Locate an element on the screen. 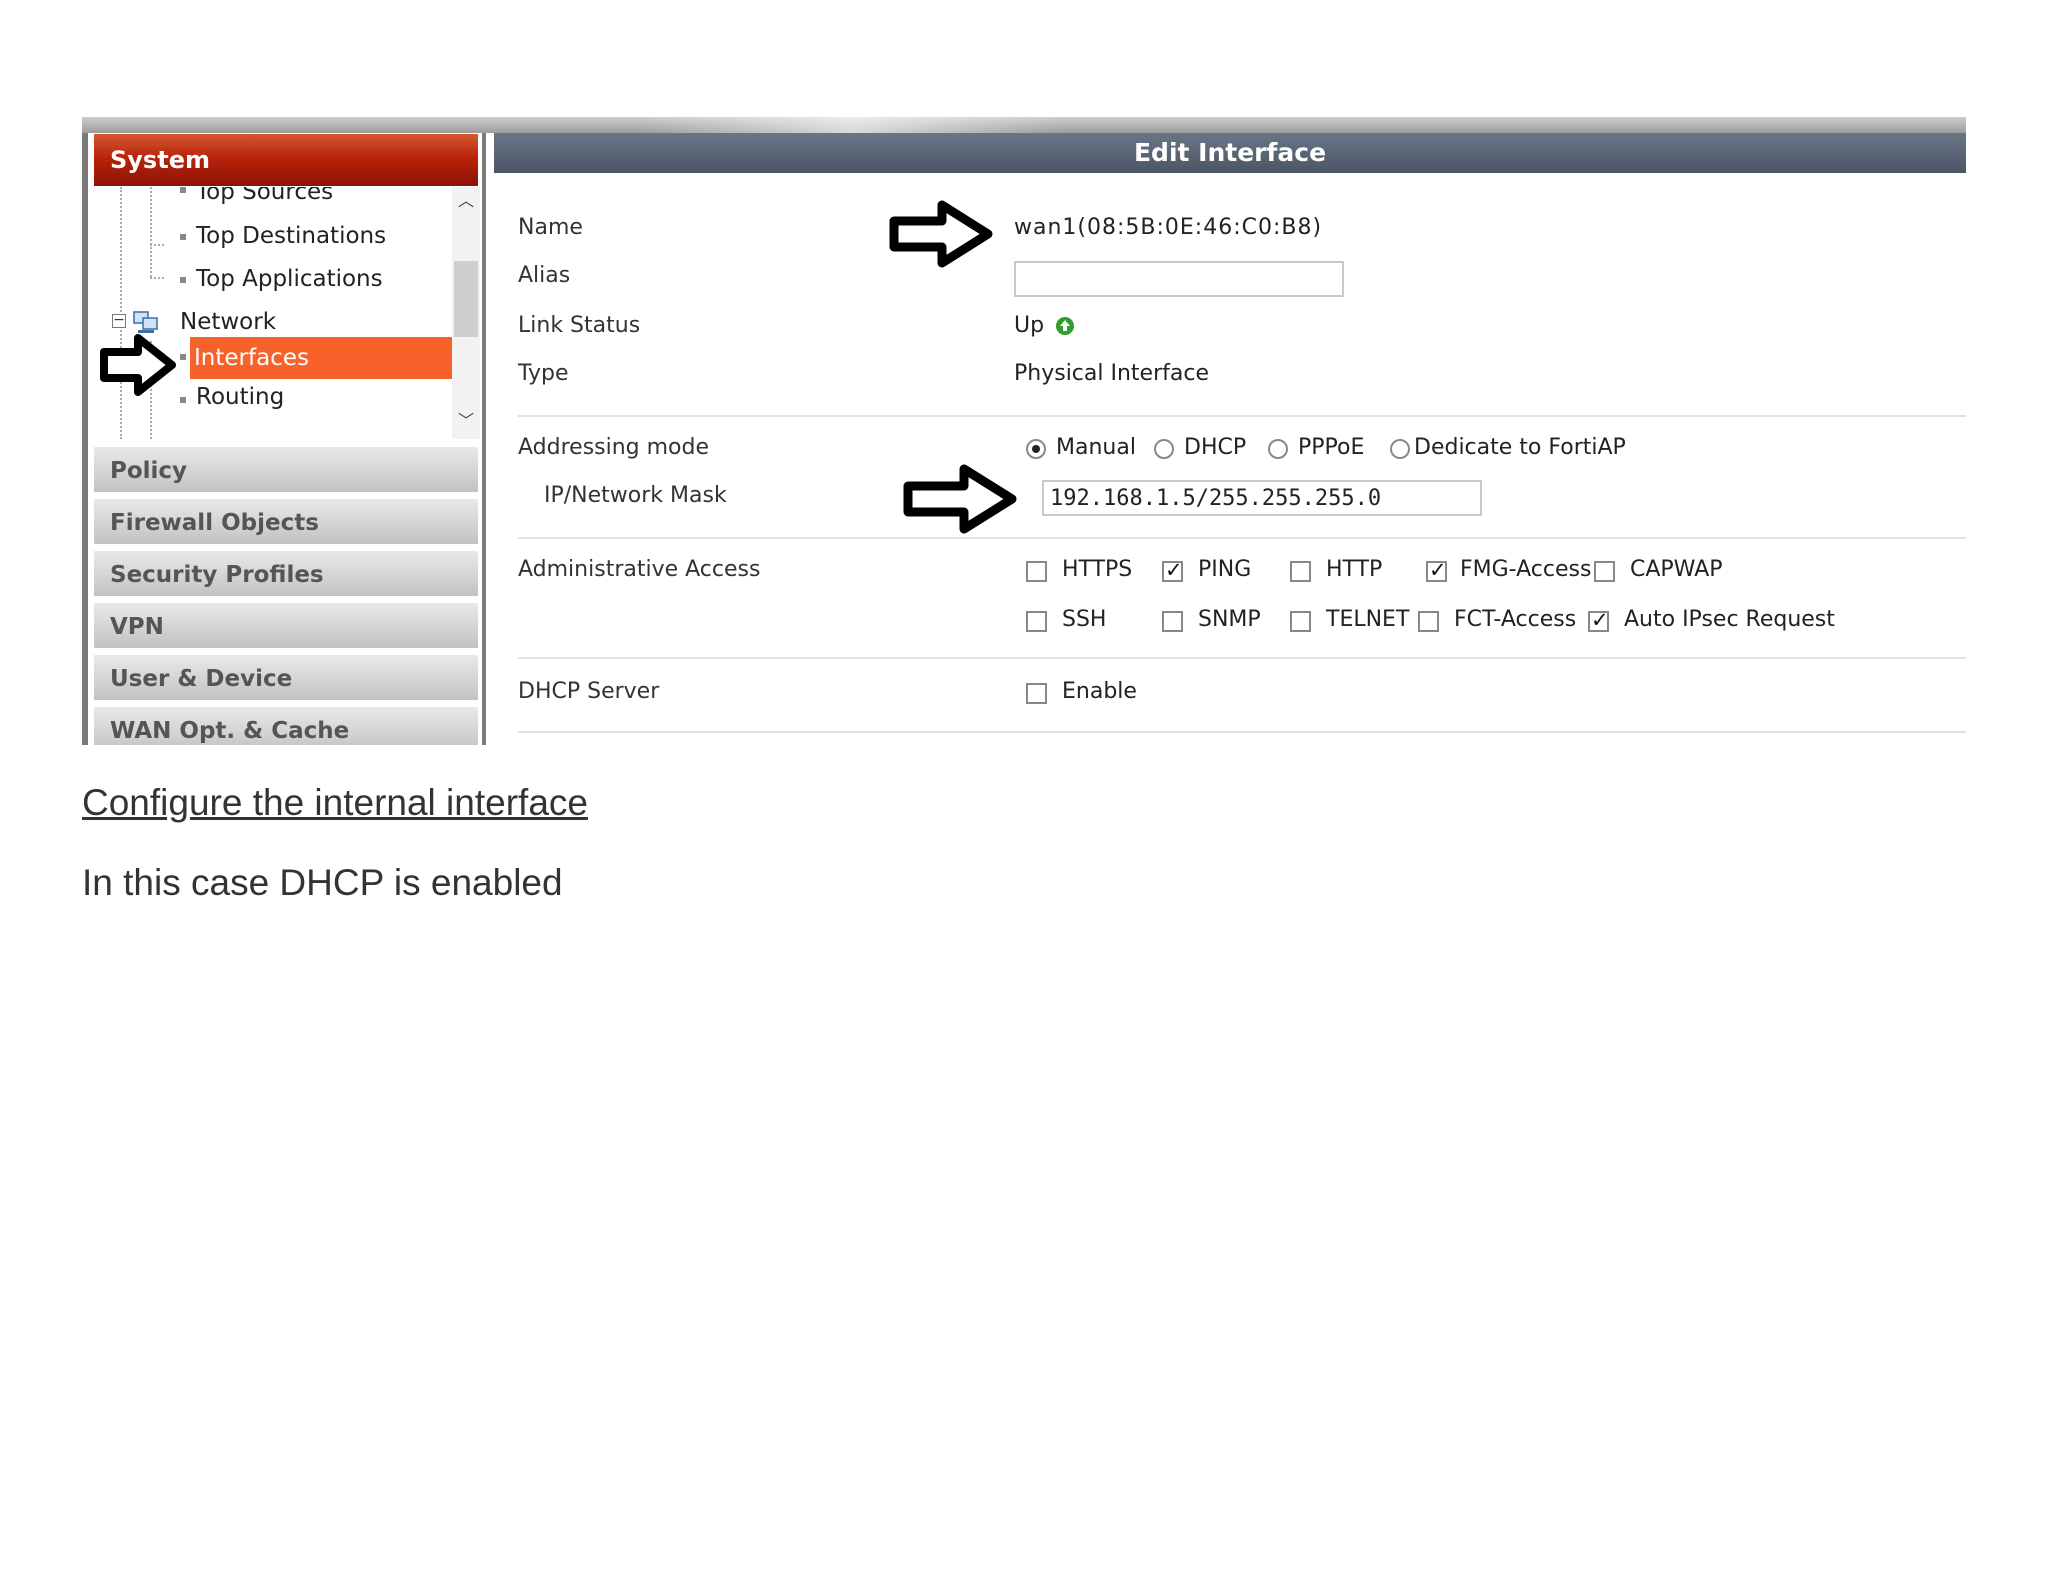  checkbox-fct-access-label: FCT-Access is located at coordinates (1515, 619).